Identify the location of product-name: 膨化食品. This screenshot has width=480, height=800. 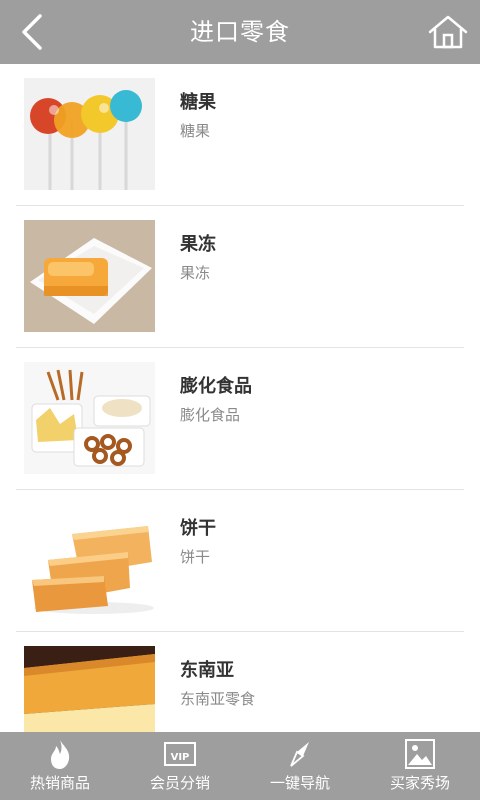
(216, 386).